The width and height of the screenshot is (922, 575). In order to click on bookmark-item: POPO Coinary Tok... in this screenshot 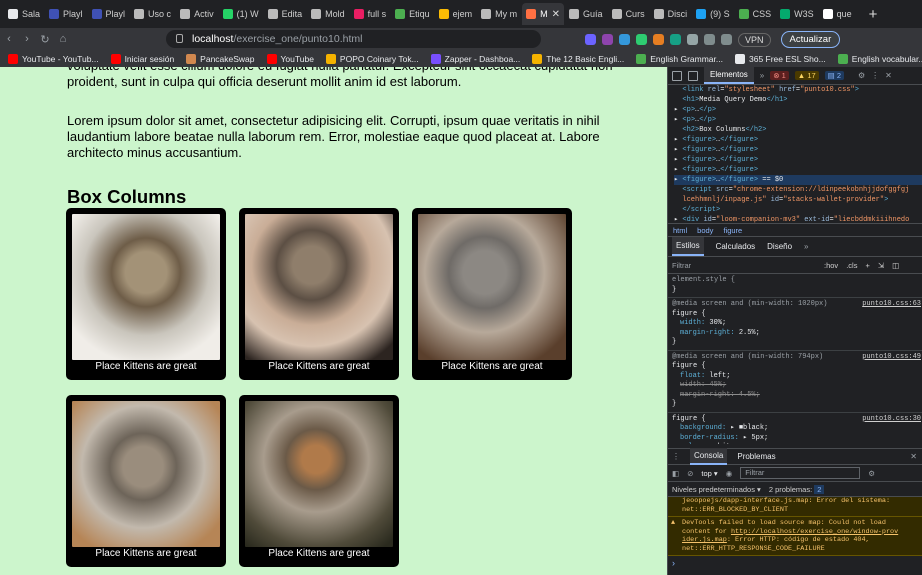, I will do `click(372, 58)`.